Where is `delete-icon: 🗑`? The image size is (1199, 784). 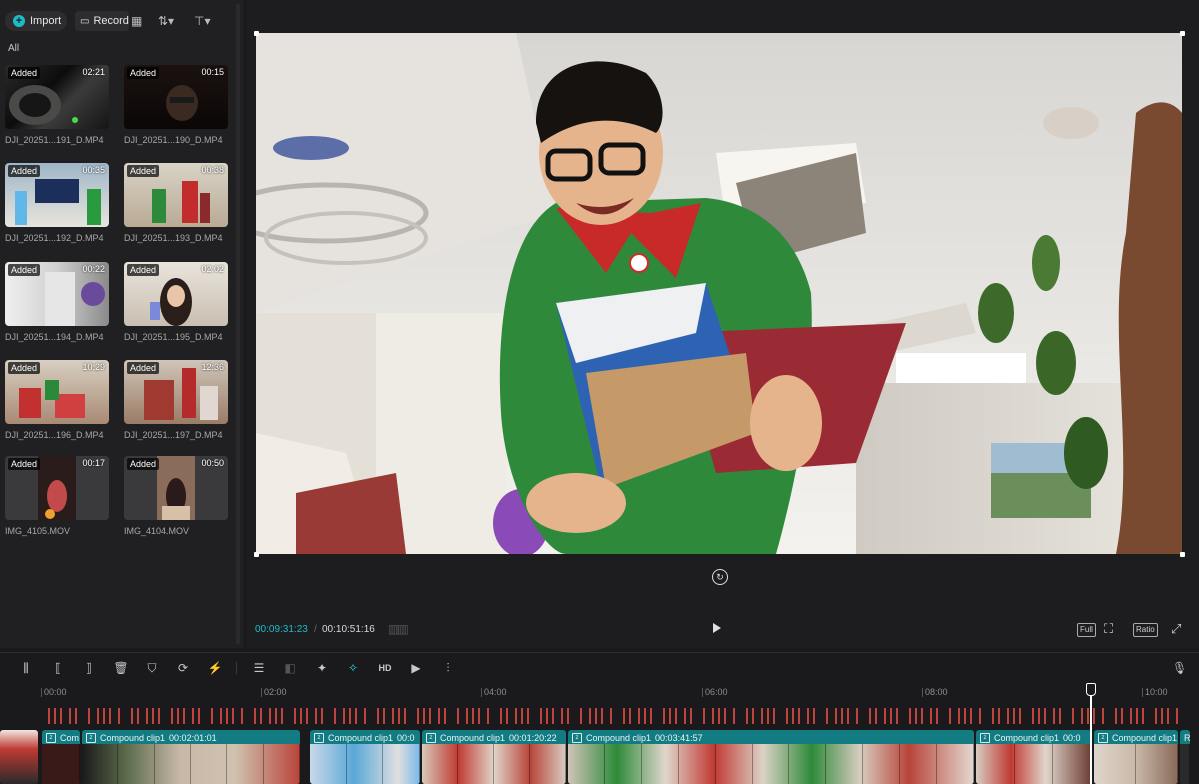
delete-icon: 🗑 is located at coordinates (121, 668).